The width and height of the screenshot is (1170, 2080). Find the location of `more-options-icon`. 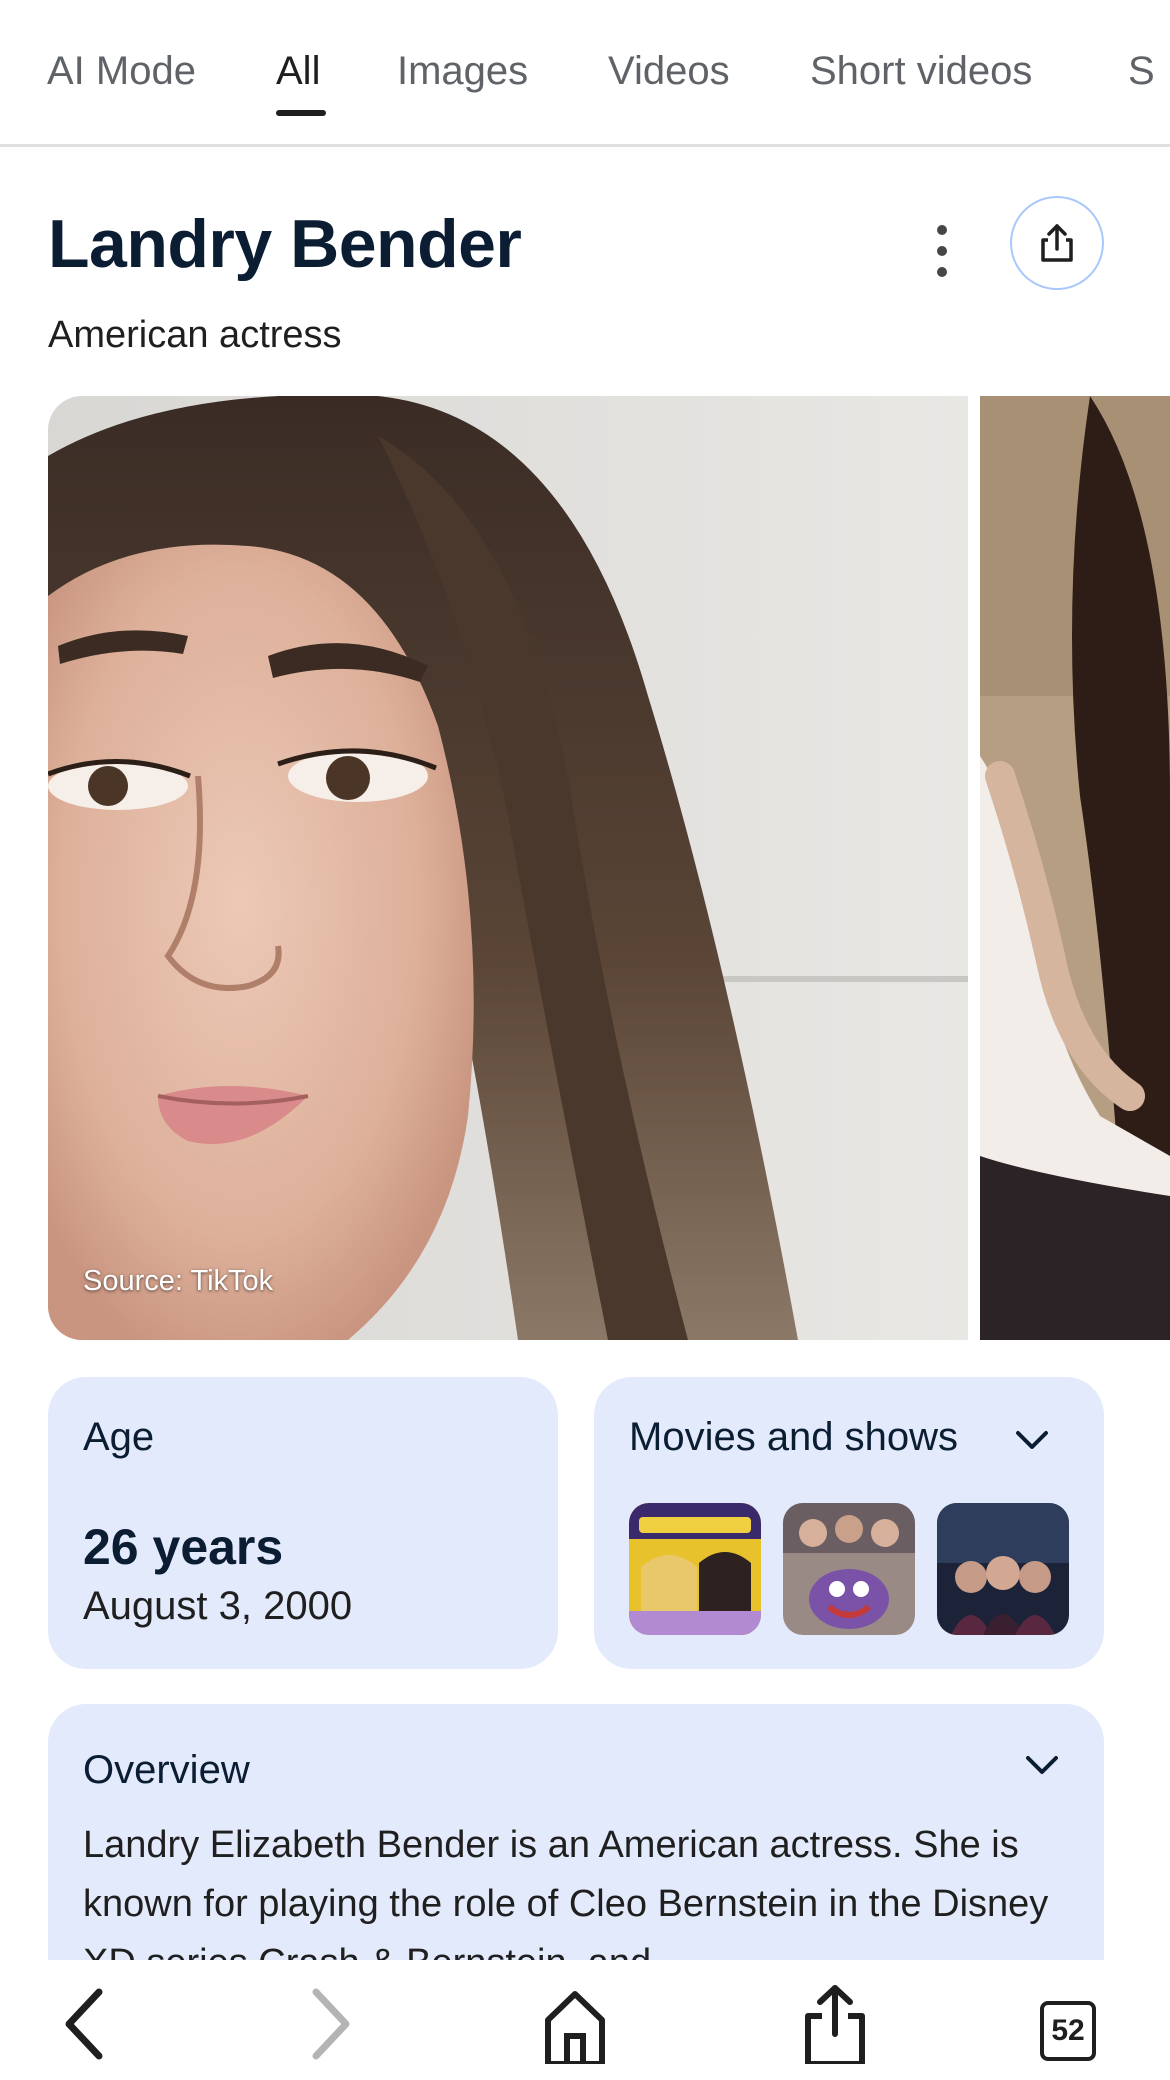

more-options-icon is located at coordinates (942, 230).